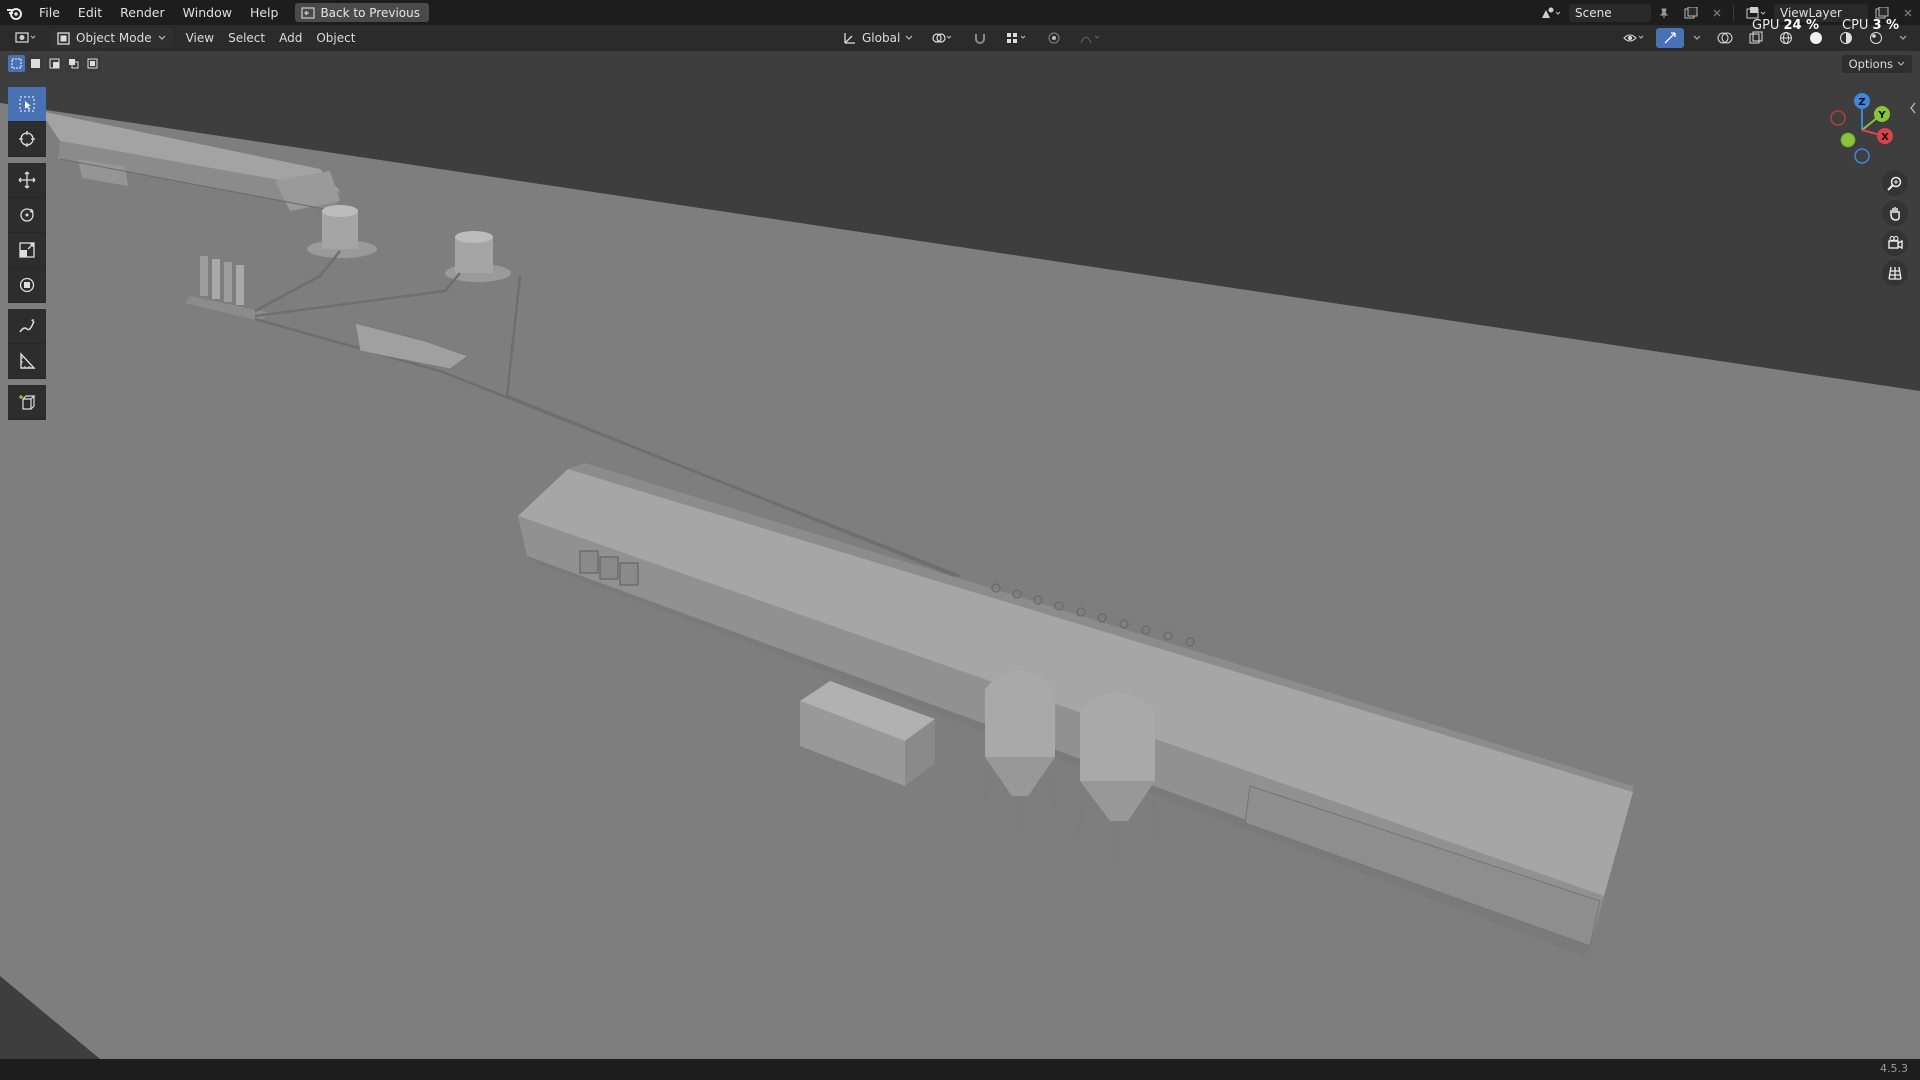 The image size is (1920, 1080). What do you see at coordinates (335, 38) in the screenshot?
I see `header-menu-object: Object` at bounding box center [335, 38].